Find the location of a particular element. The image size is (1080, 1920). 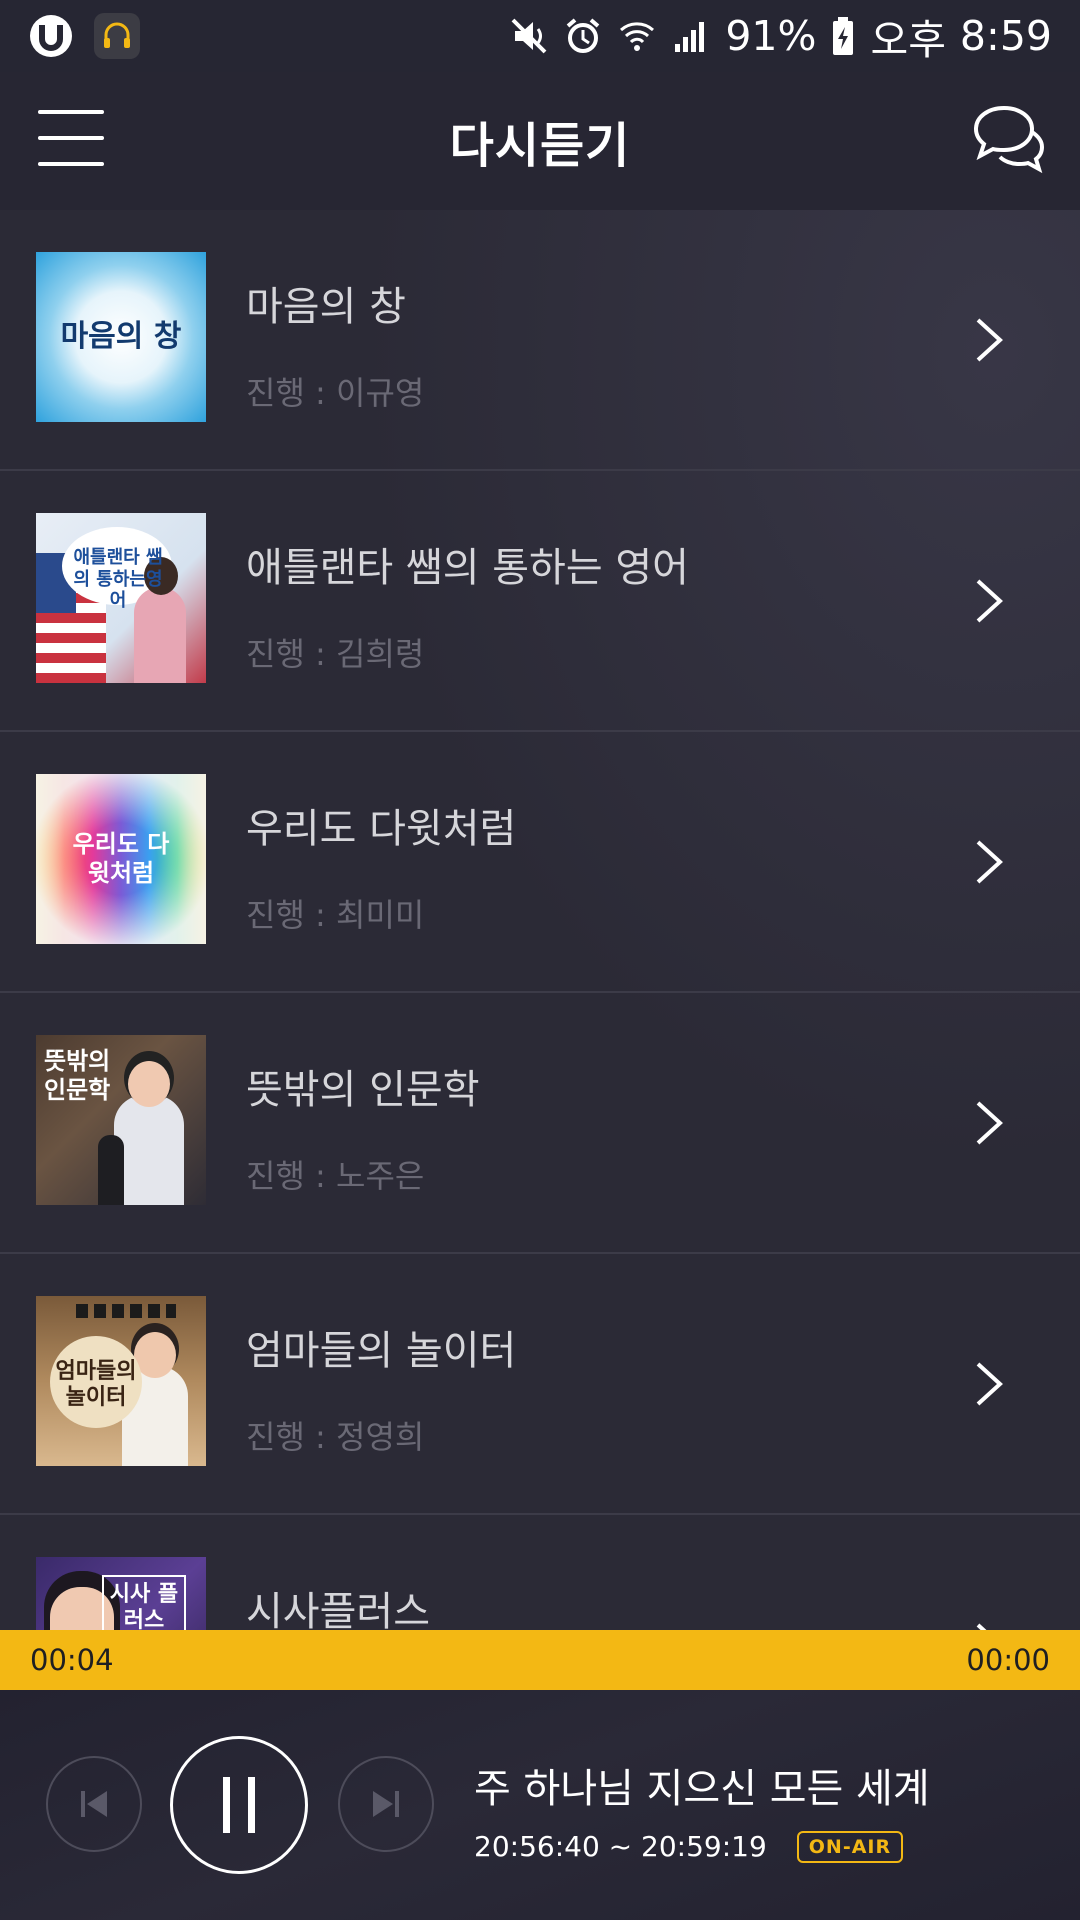

elapsed-time: 00:04 is located at coordinates (72, 1660).